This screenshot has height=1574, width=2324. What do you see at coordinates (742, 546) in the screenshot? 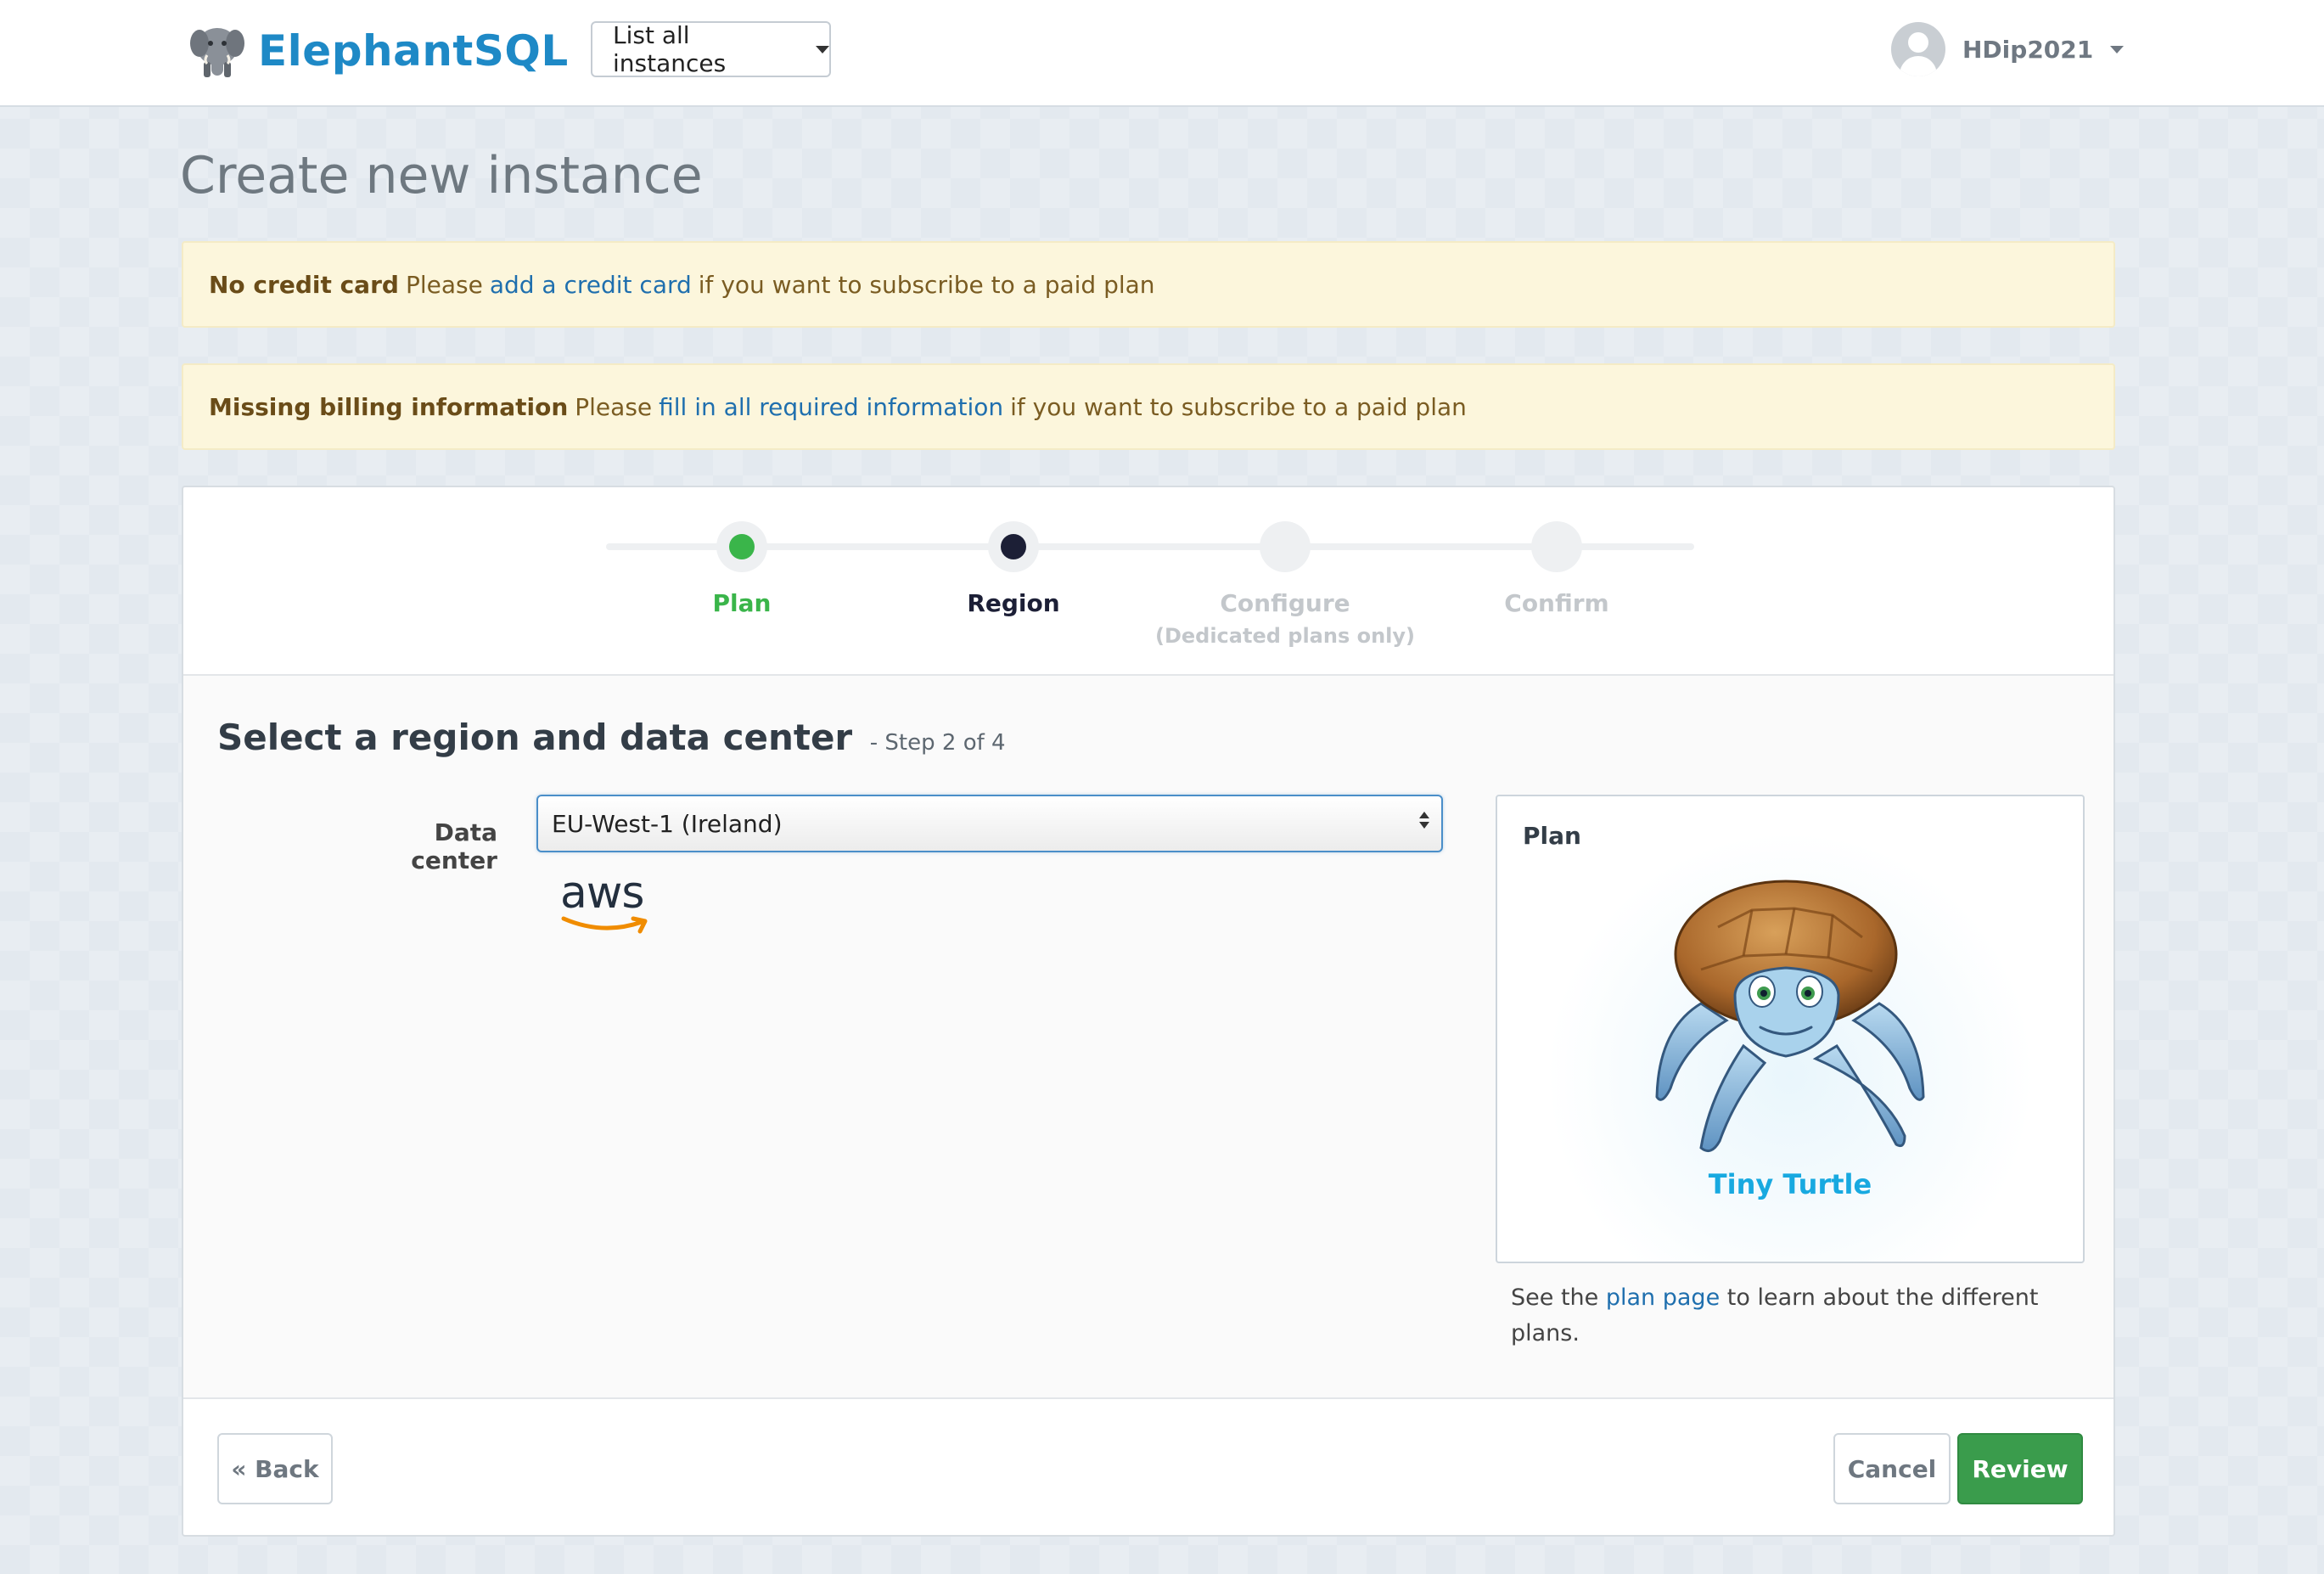
I see `step-done-dot-icon` at bounding box center [742, 546].